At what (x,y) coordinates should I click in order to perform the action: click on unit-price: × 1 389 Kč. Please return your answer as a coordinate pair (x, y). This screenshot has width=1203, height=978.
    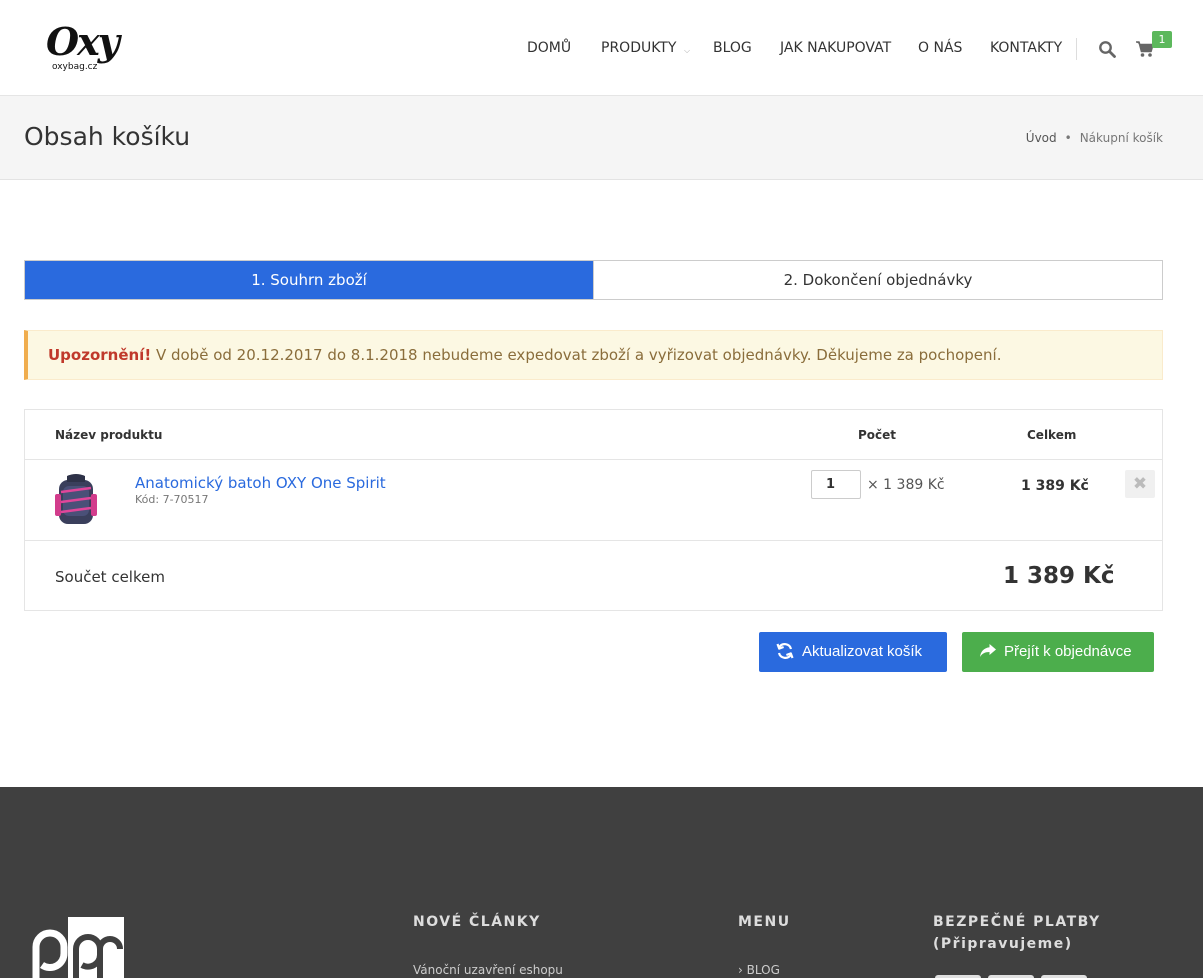
    Looking at the image, I should click on (906, 485).